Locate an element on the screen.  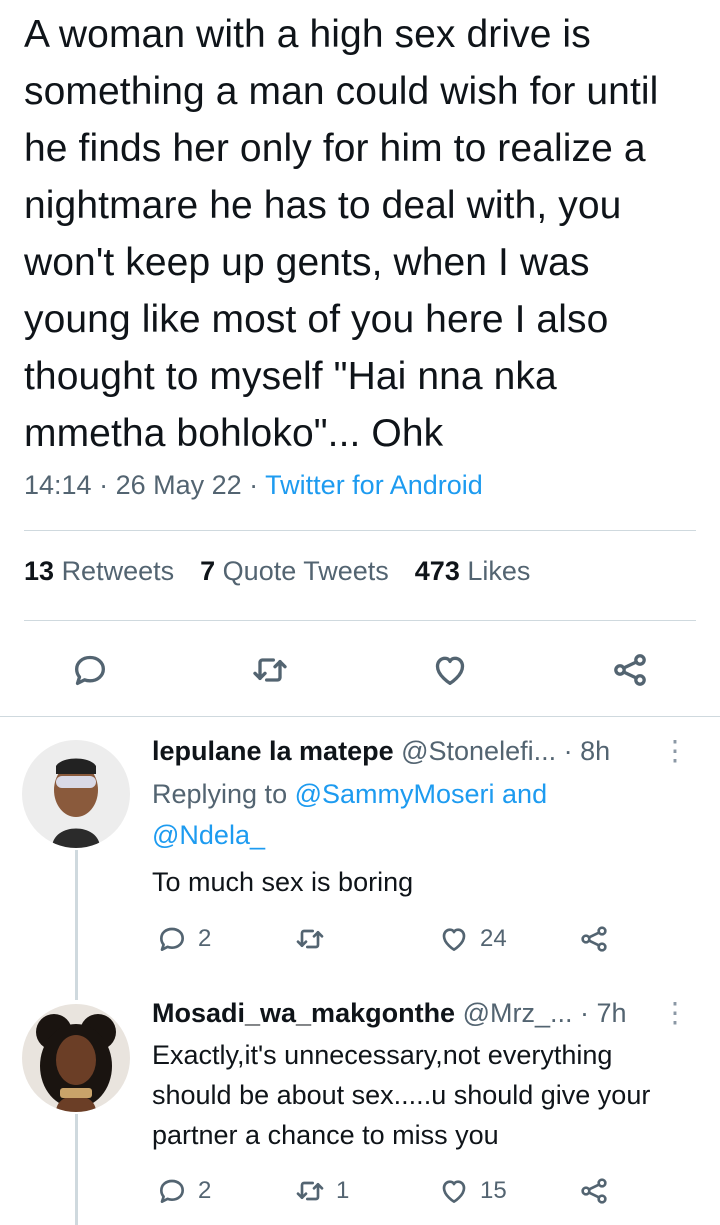
retweets-stat: 13 Retweets is located at coordinates (99, 571).